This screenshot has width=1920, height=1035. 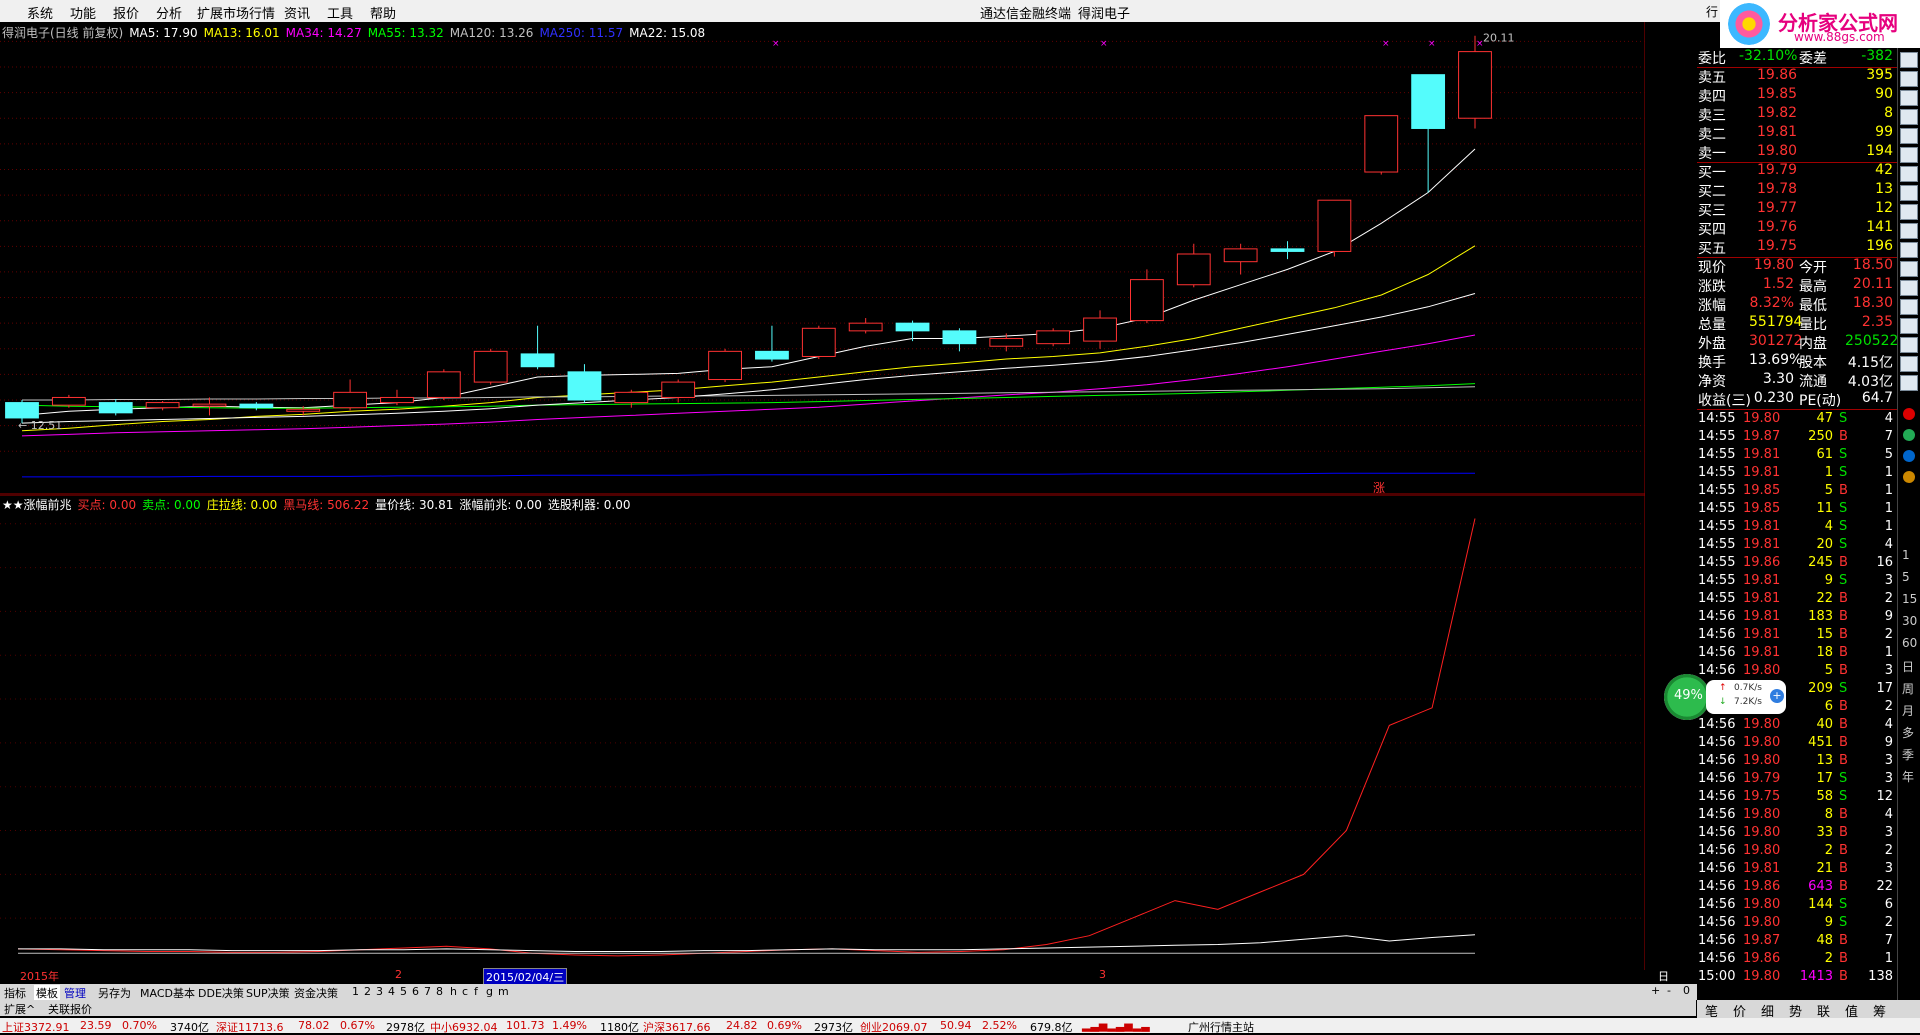 What do you see at coordinates (391, 991) in the screenshot?
I see `tab-11: 4` at bounding box center [391, 991].